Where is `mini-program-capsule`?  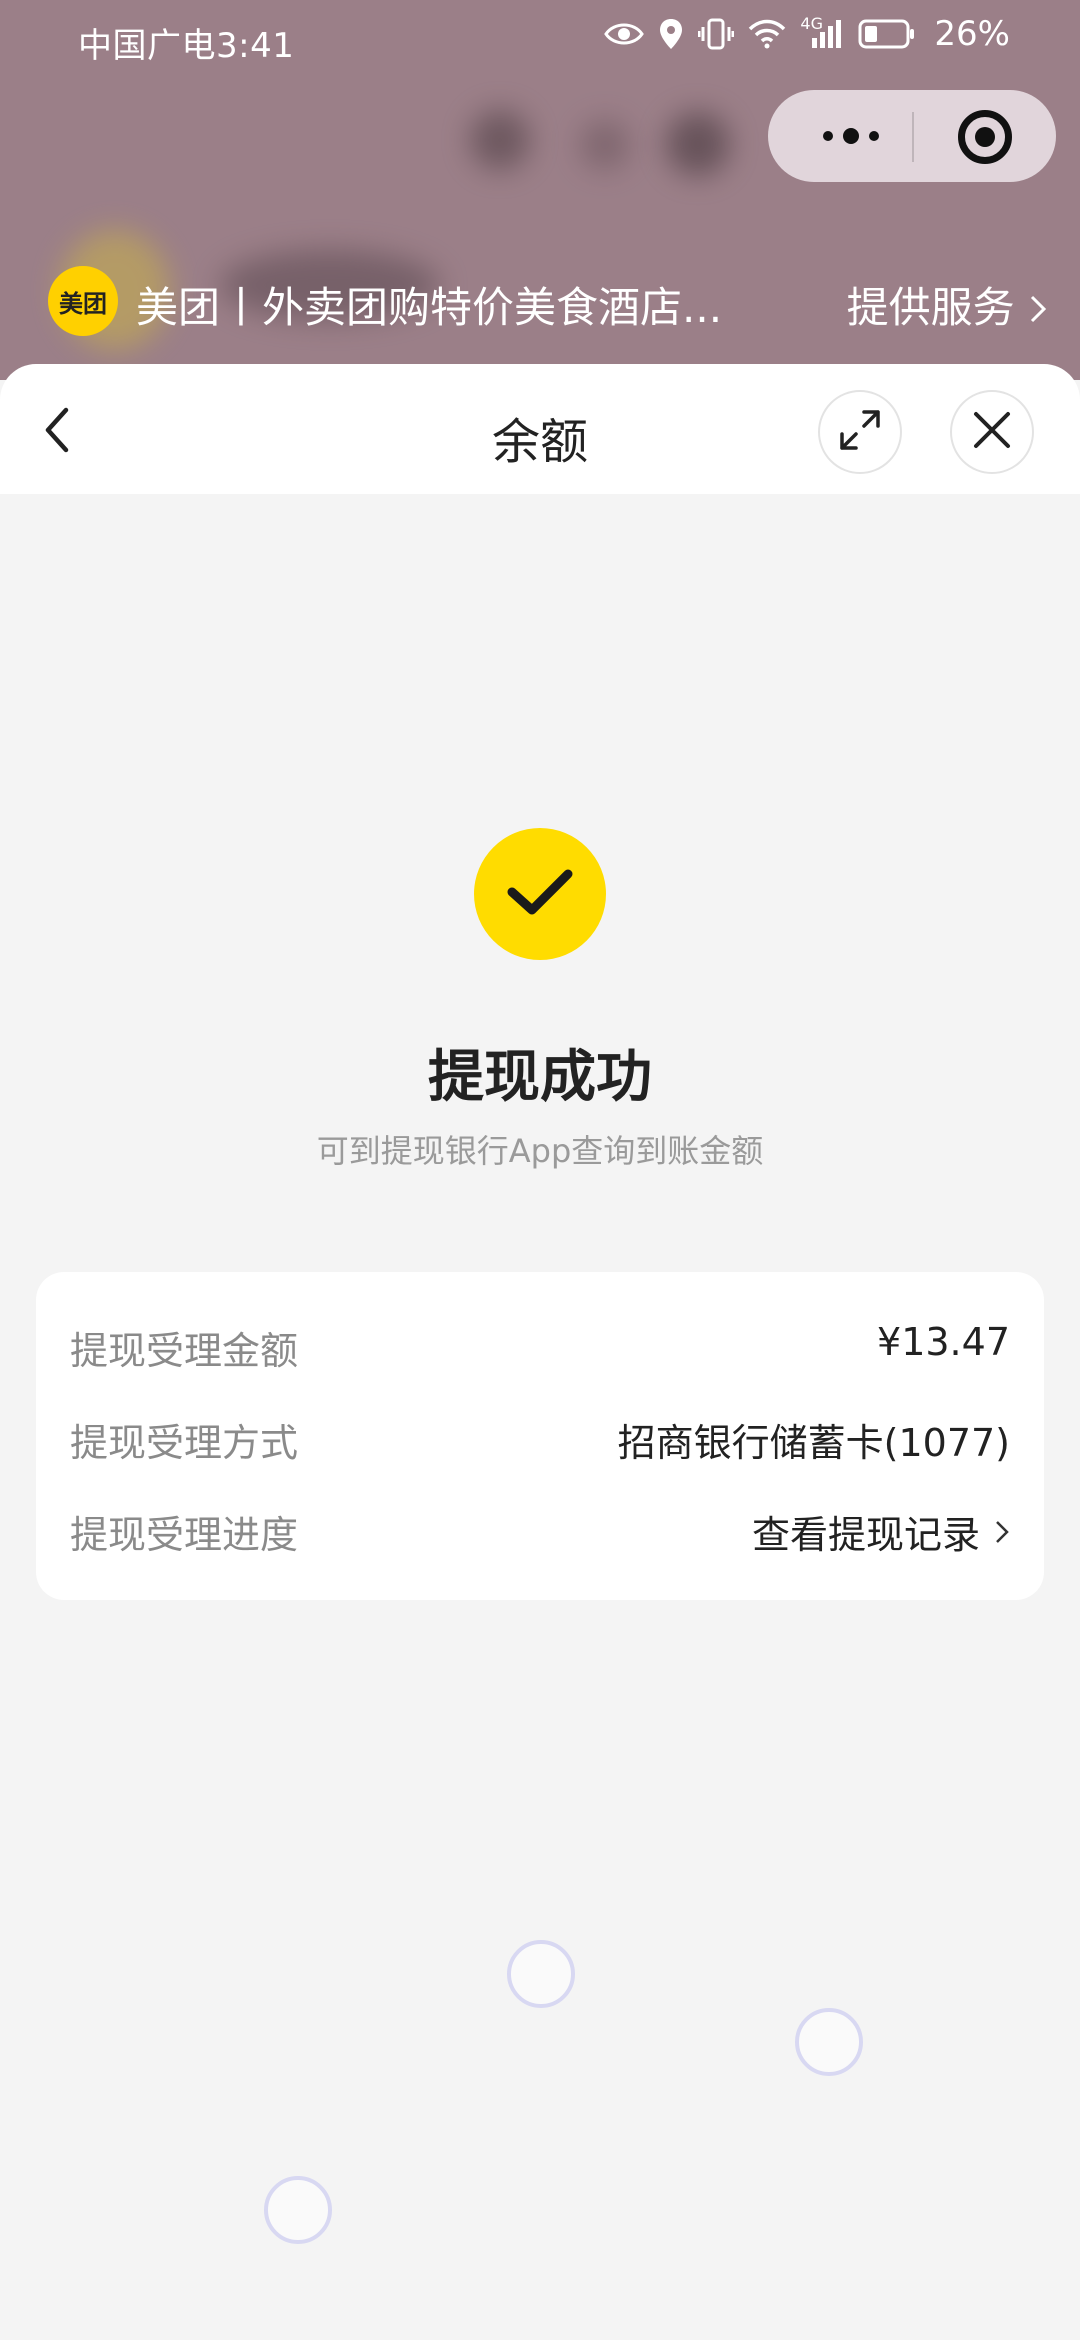
mini-program-capsule is located at coordinates (912, 136).